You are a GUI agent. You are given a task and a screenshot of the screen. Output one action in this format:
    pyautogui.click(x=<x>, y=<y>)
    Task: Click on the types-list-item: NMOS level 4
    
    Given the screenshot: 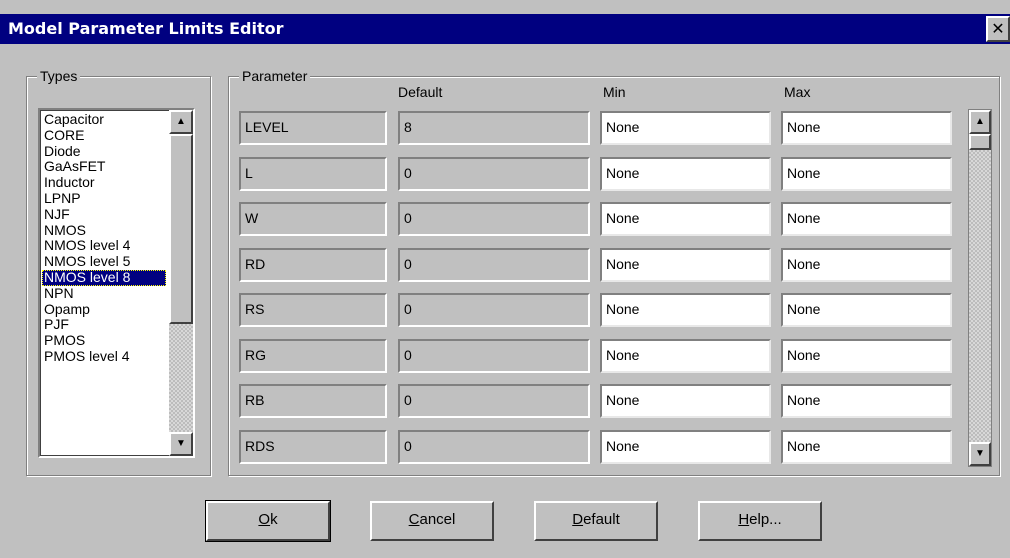 What is the action you would take?
    pyautogui.click(x=104, y=246)
    